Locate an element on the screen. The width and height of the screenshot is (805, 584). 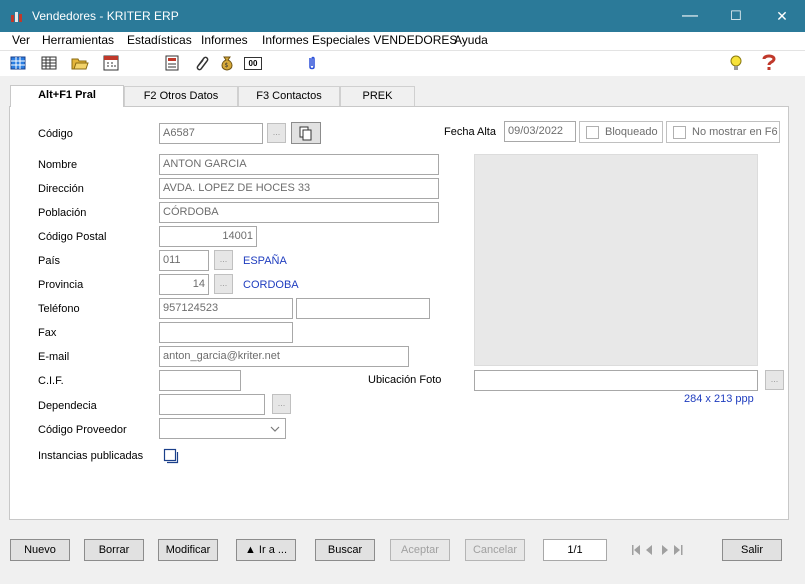
pais-name: ESPAÑA is located at coordinates (265, 261).